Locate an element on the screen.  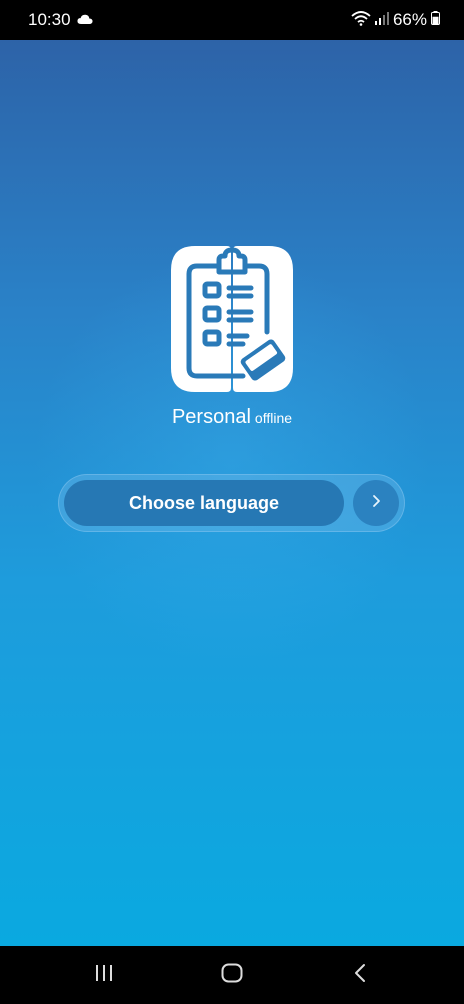
navigation-bar is located at coordinates (232, 975).